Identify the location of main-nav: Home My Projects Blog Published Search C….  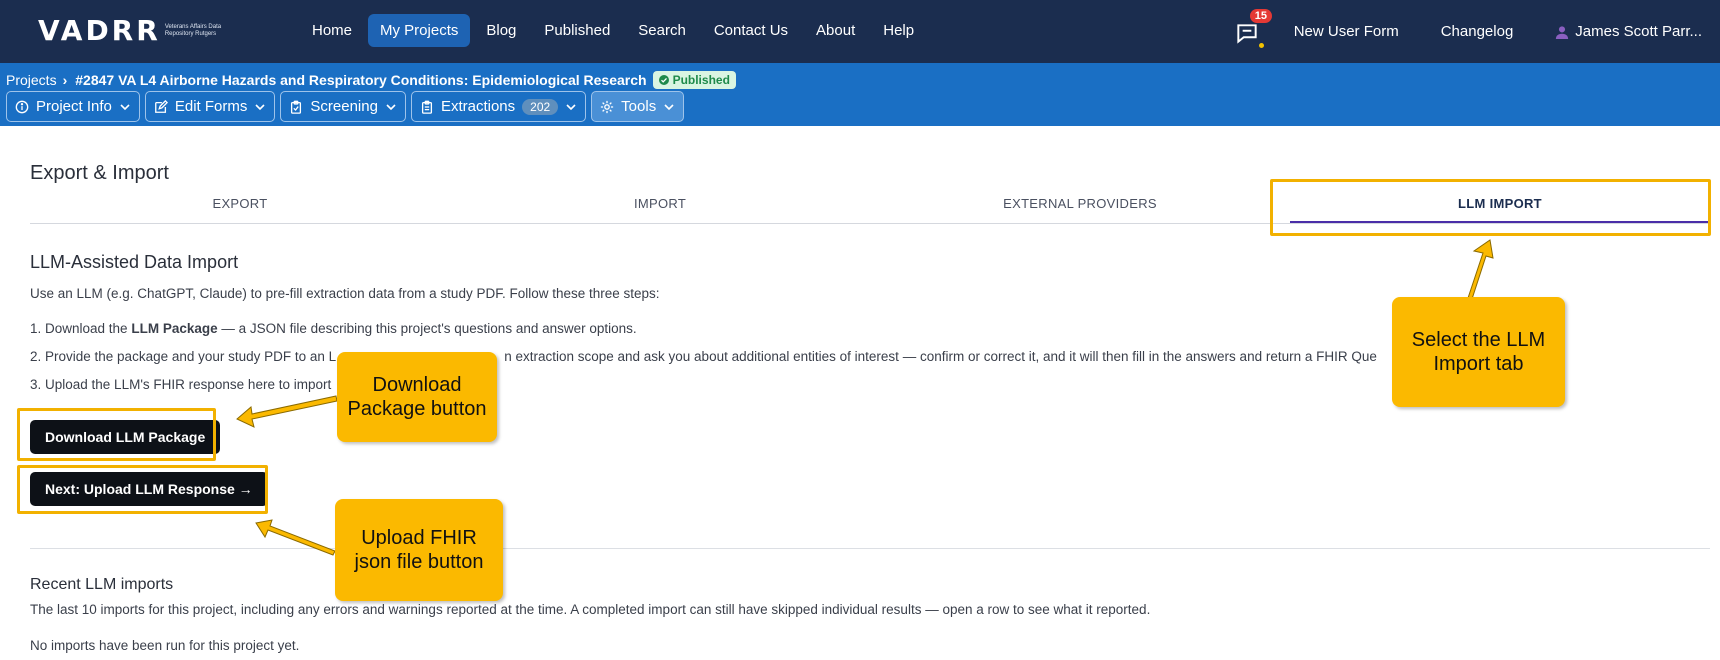
(613, 30).